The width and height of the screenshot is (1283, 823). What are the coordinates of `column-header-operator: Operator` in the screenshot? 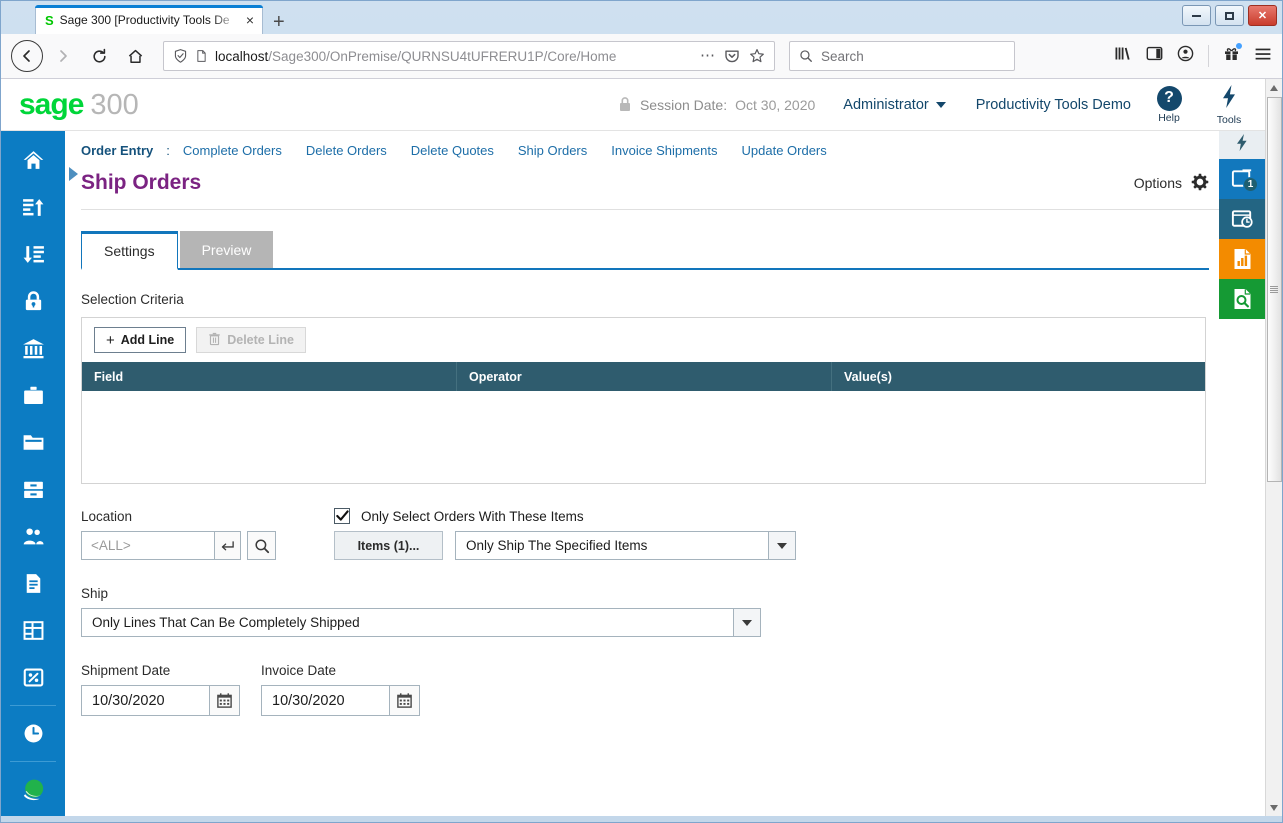 It's located at (644, 376).